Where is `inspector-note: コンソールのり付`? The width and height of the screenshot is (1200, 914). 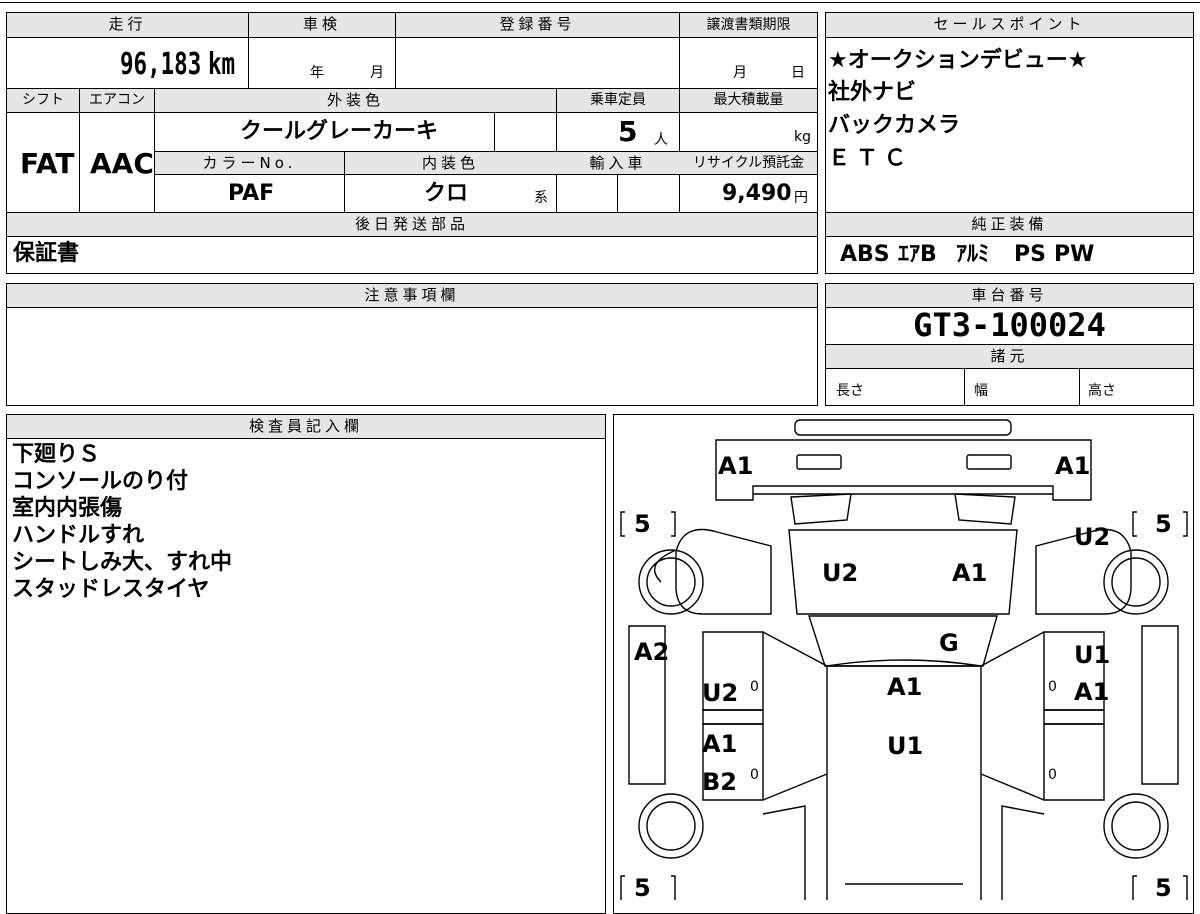 inspector-note: コンソールのり付 is located at coordinates (100, 481).